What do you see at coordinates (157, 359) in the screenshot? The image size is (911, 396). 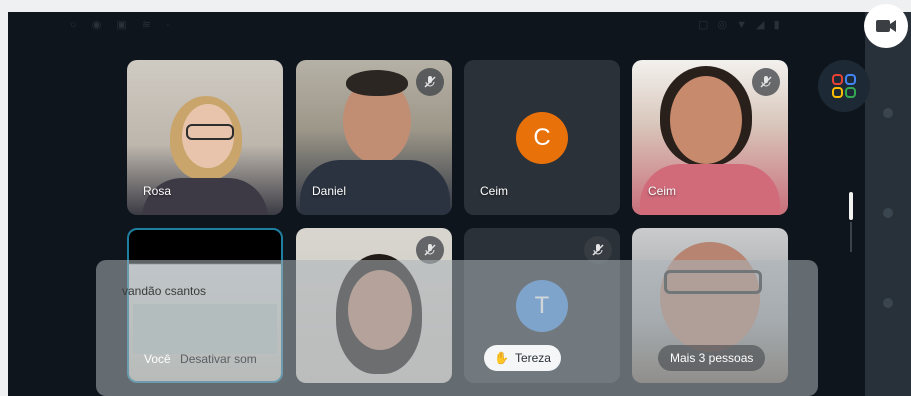 I see `self-name: Você` at bounding box center [157, 359].